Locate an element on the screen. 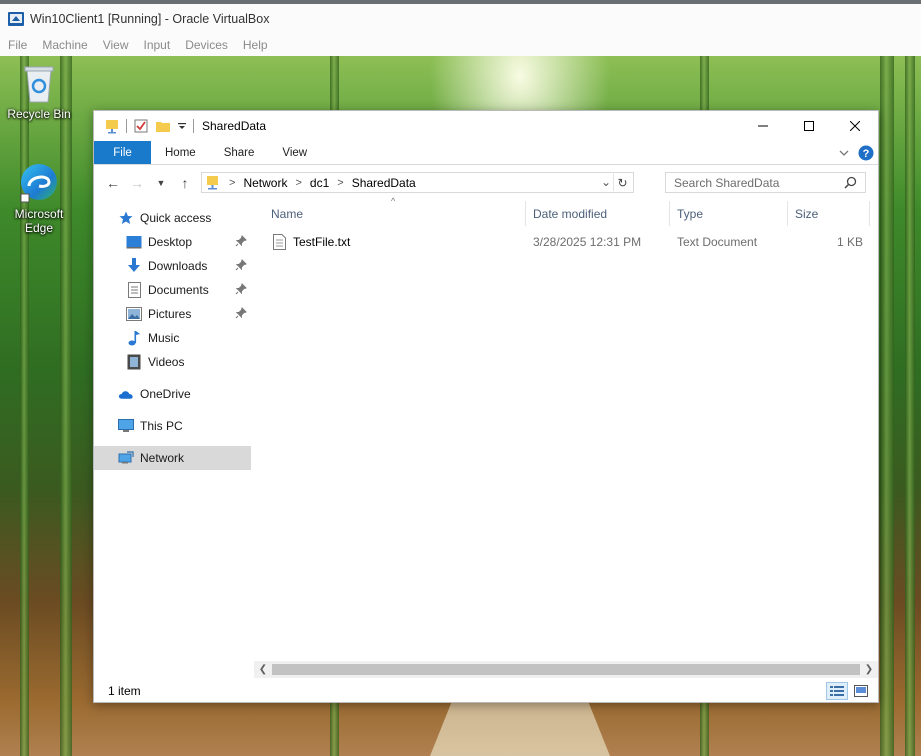  vbox-menu-help: Help is located at coordinates (255, 45).